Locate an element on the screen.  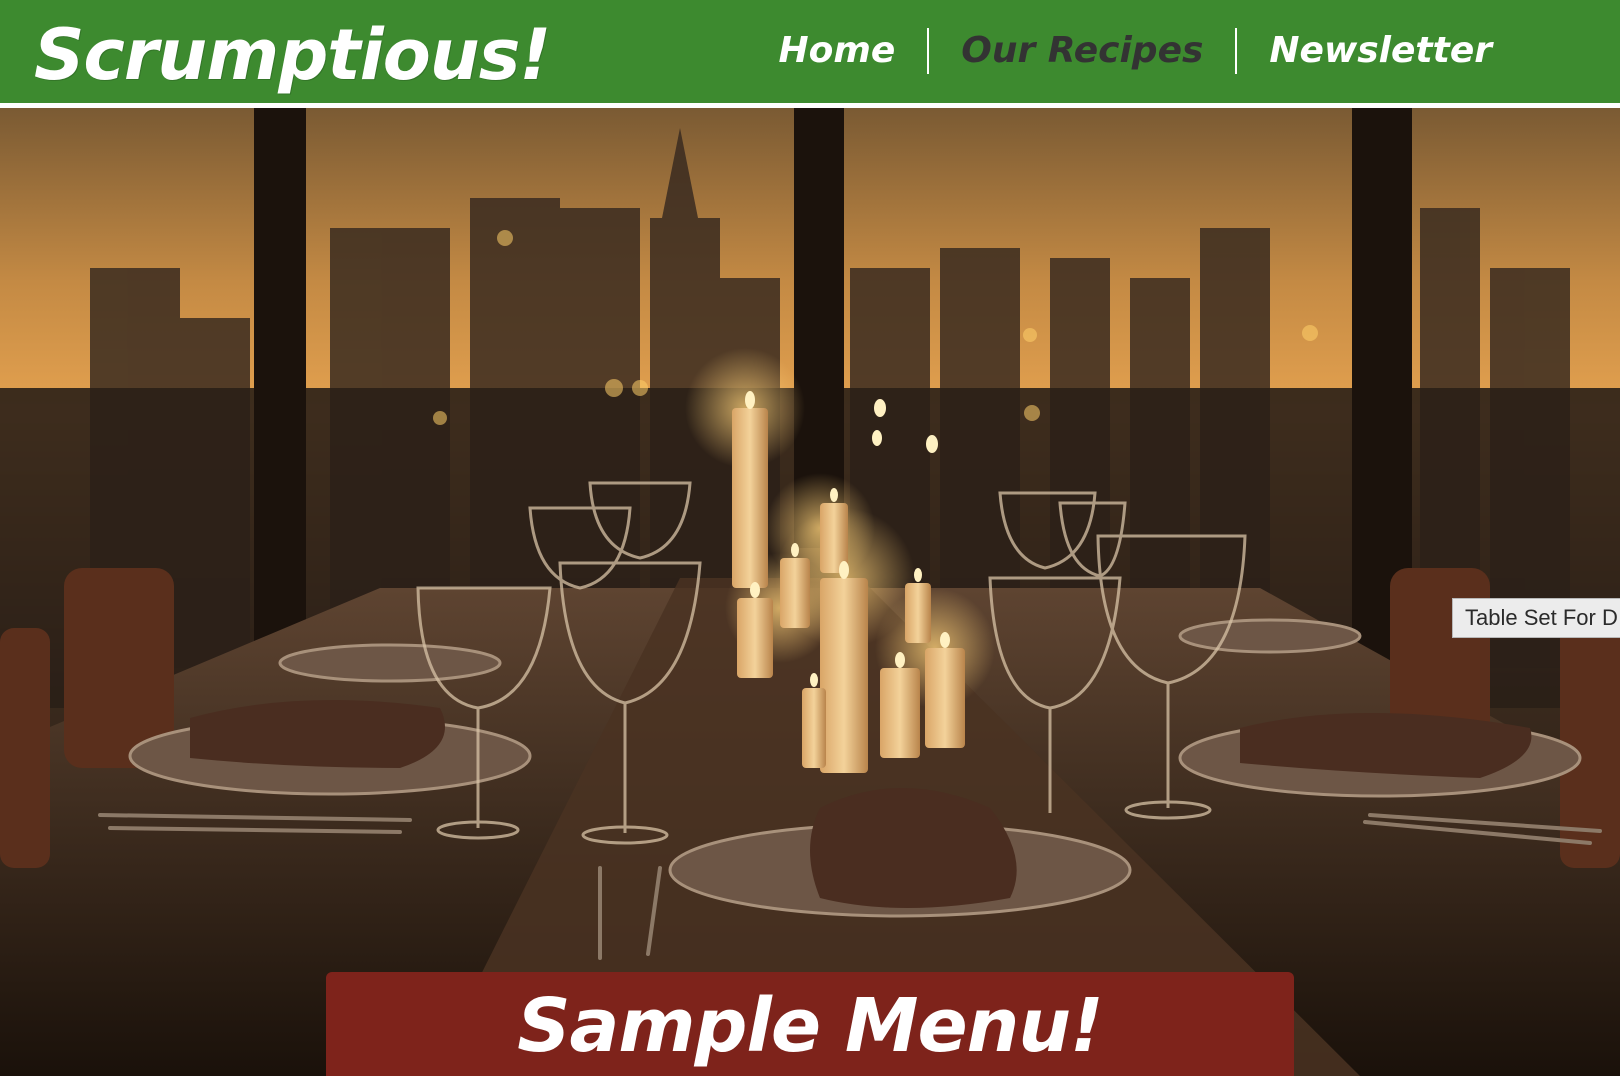
main-nav: Home Our Recipes Newsletter is located at coordinates (1135, 51).